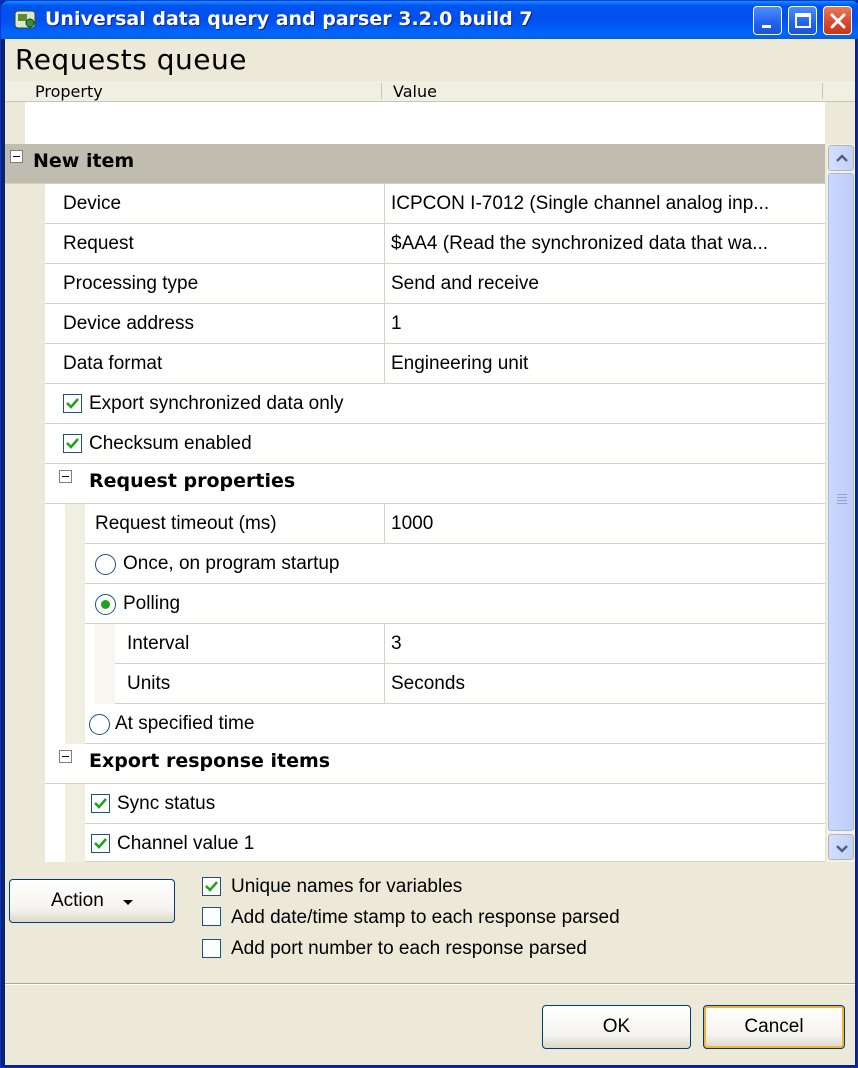  Describe the element at coordinates (604, 283) in the screenshot. I see `property-value: Send and receive` at that location.